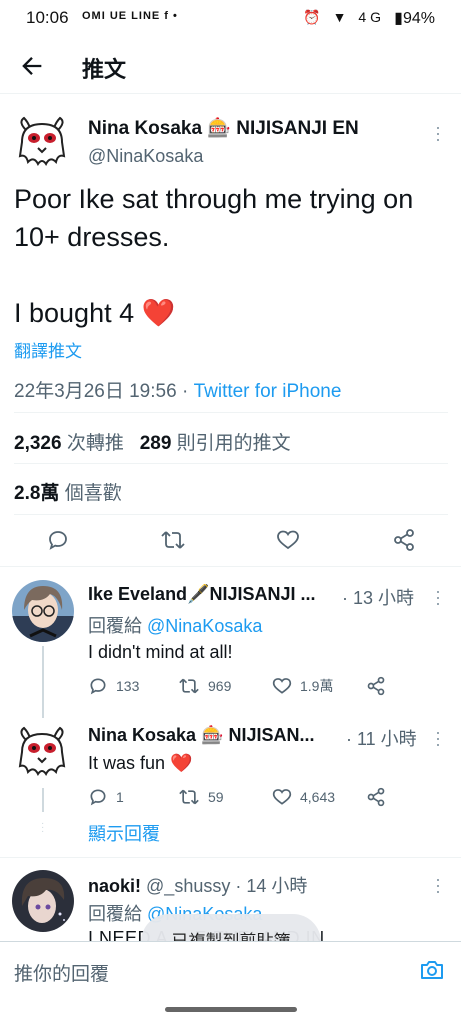  I want to click on reply-timestamp: · 14 小時, so click(271, 886).